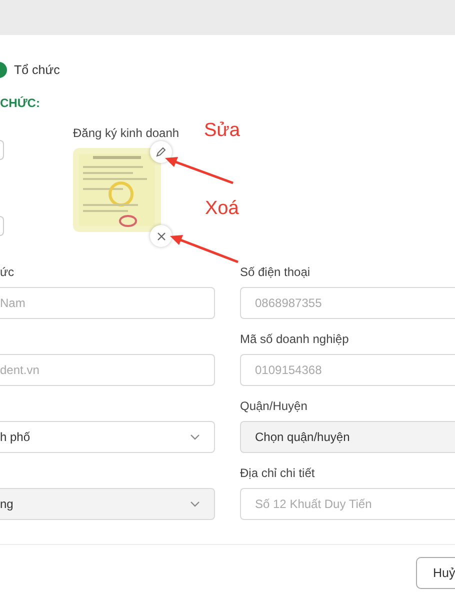 The height and width of the screenshot is (600, 455). I want to click on upload-label: Đăng ký kinh doanh, so click(126, 133).